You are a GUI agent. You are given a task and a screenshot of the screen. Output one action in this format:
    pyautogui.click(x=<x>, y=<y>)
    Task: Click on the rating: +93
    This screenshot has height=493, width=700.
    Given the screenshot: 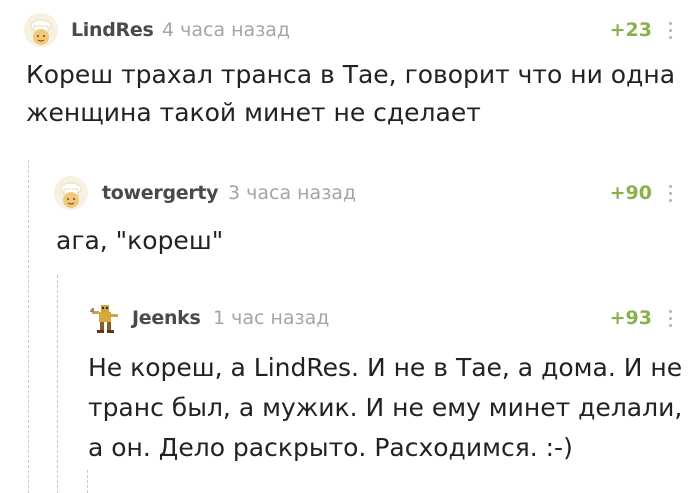 What is the action you would take?
    pyautogui.click(x=630, y=318)
    